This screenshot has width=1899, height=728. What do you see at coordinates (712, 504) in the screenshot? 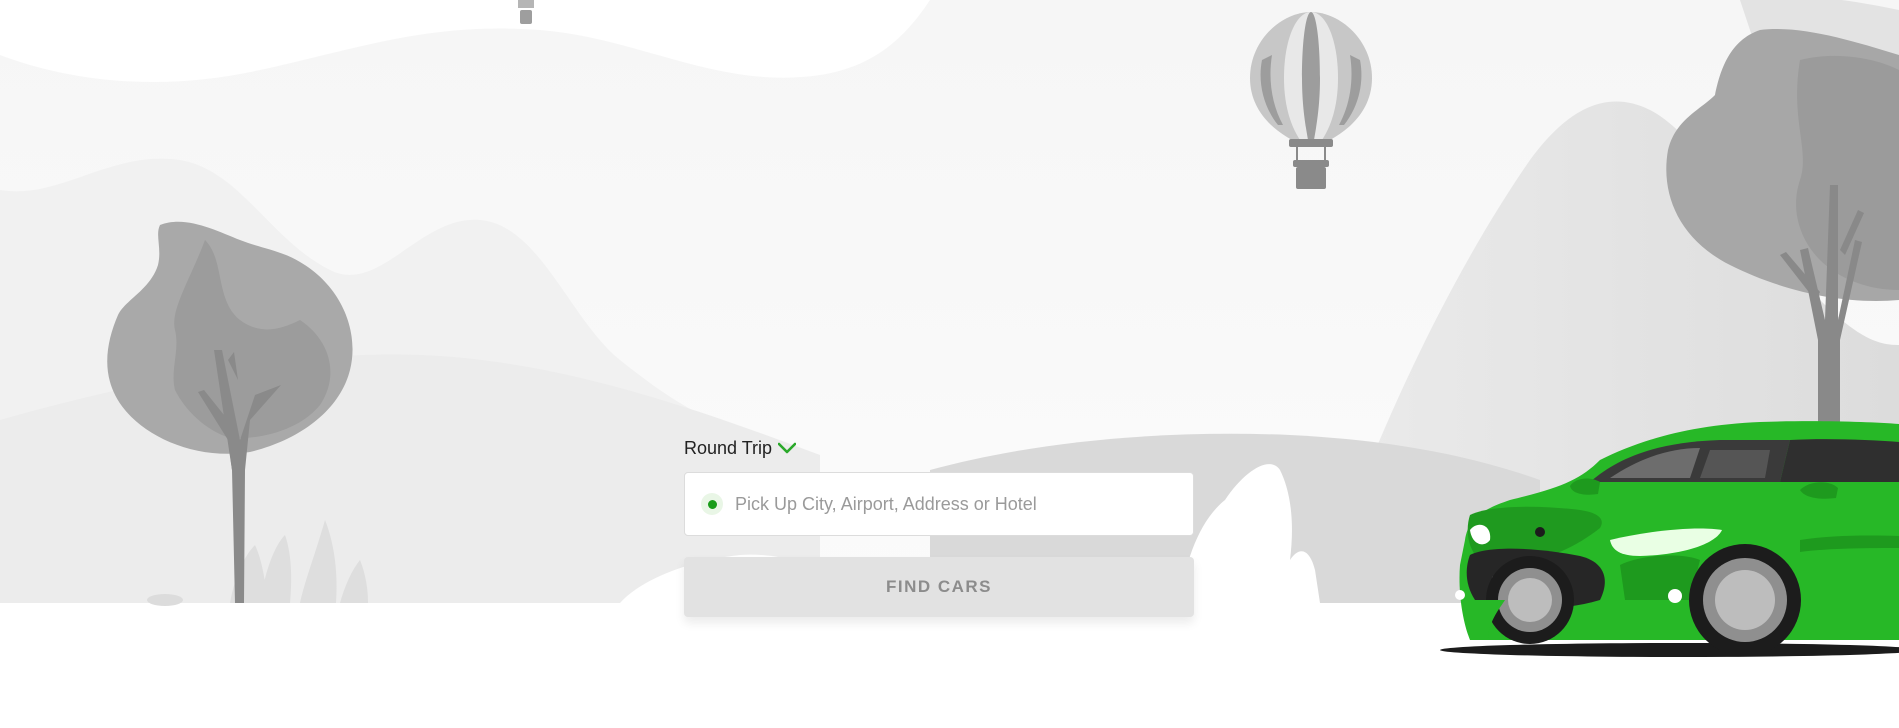
I see `location-dot-icon` at bounding box center [712, 504].